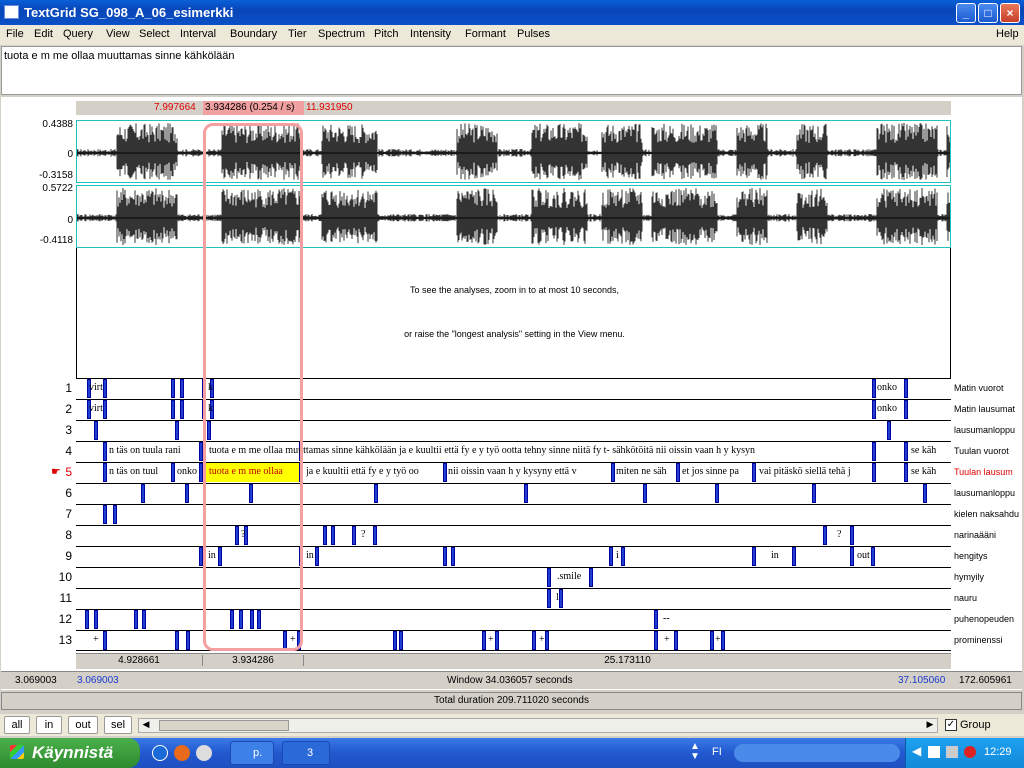 The height and width of the screenshot is (768, 1024). What do you see at coordinates (83, 725) in the screenshot?
I see `zoom-out-button: out` at bounding box center [83, 725].